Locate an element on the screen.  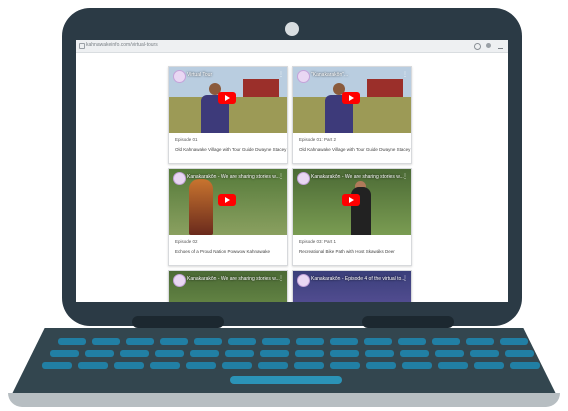
episode-label: Episode 01: Part 2 is located at coordinates (318, 139).